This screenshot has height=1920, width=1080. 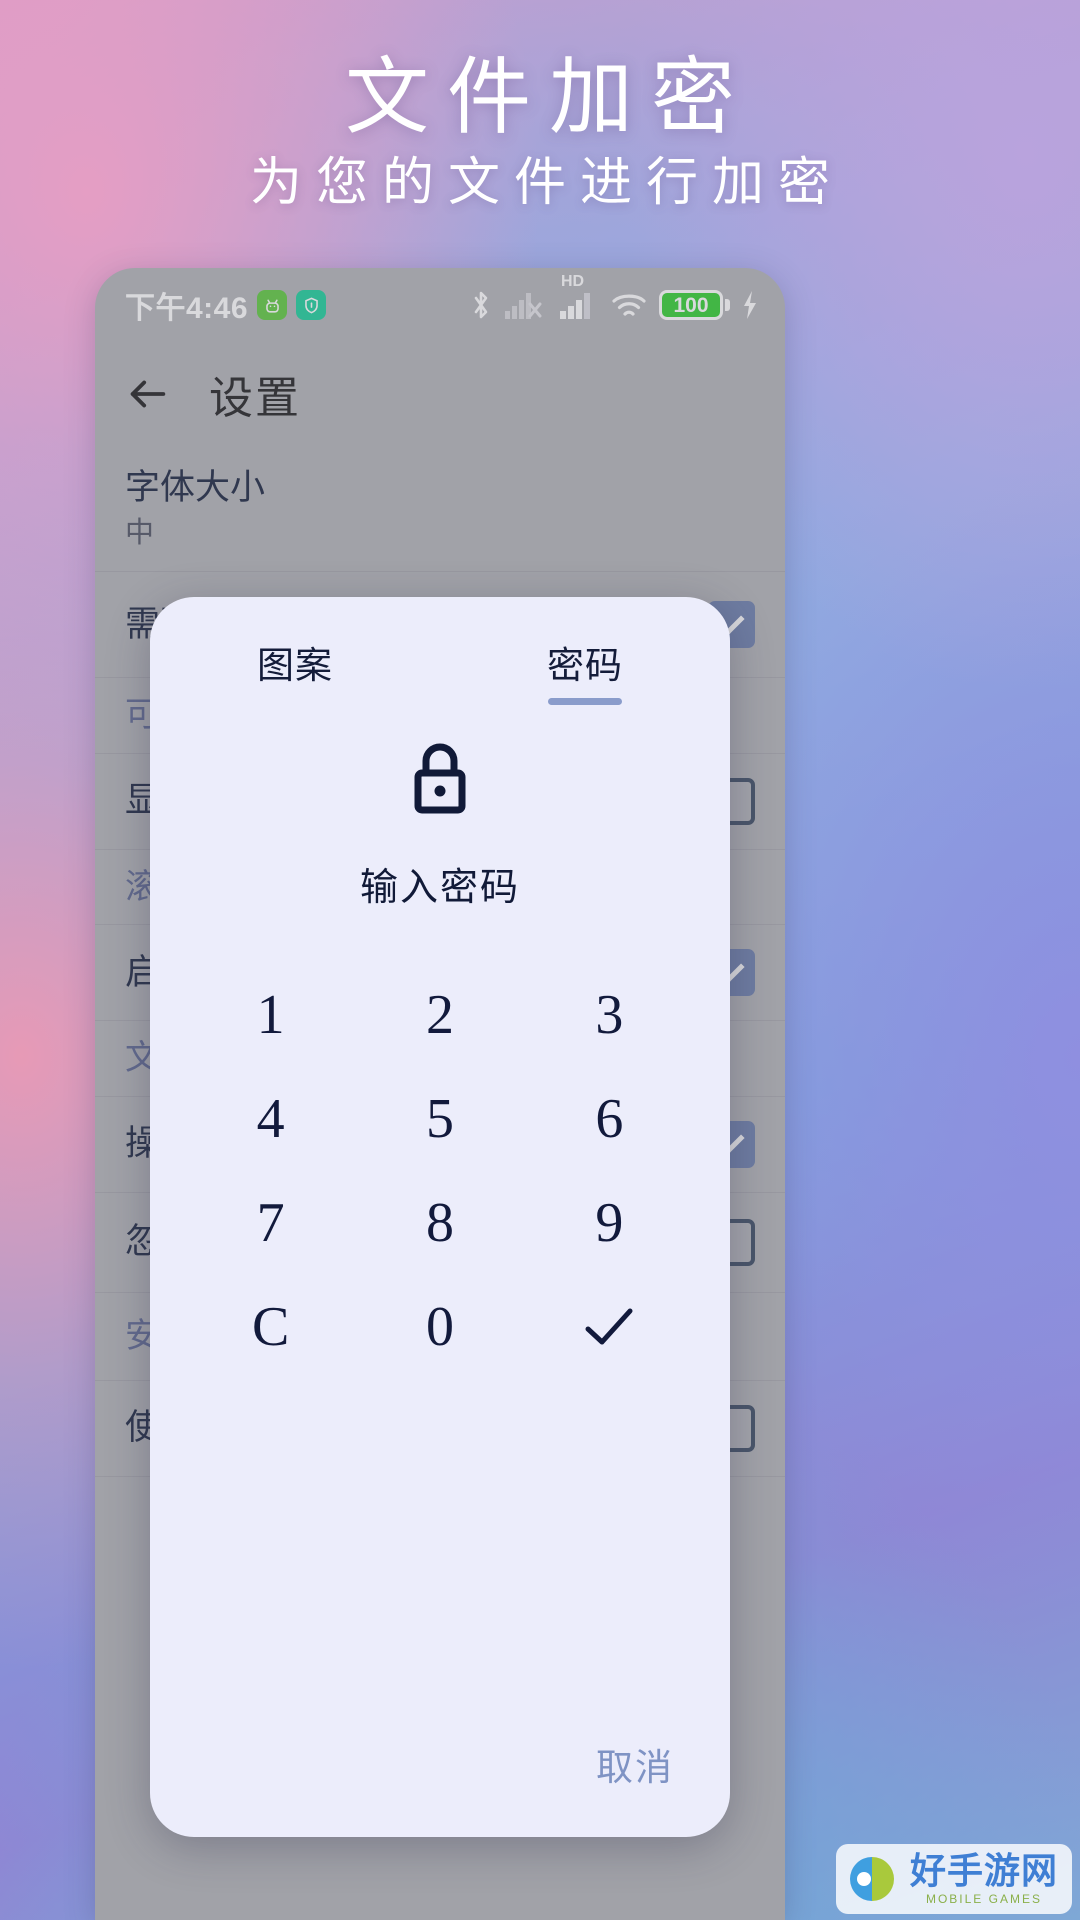 I want to click on watermark: 好手游网 MOBILE GAMES, so click(x=953, y=1879).